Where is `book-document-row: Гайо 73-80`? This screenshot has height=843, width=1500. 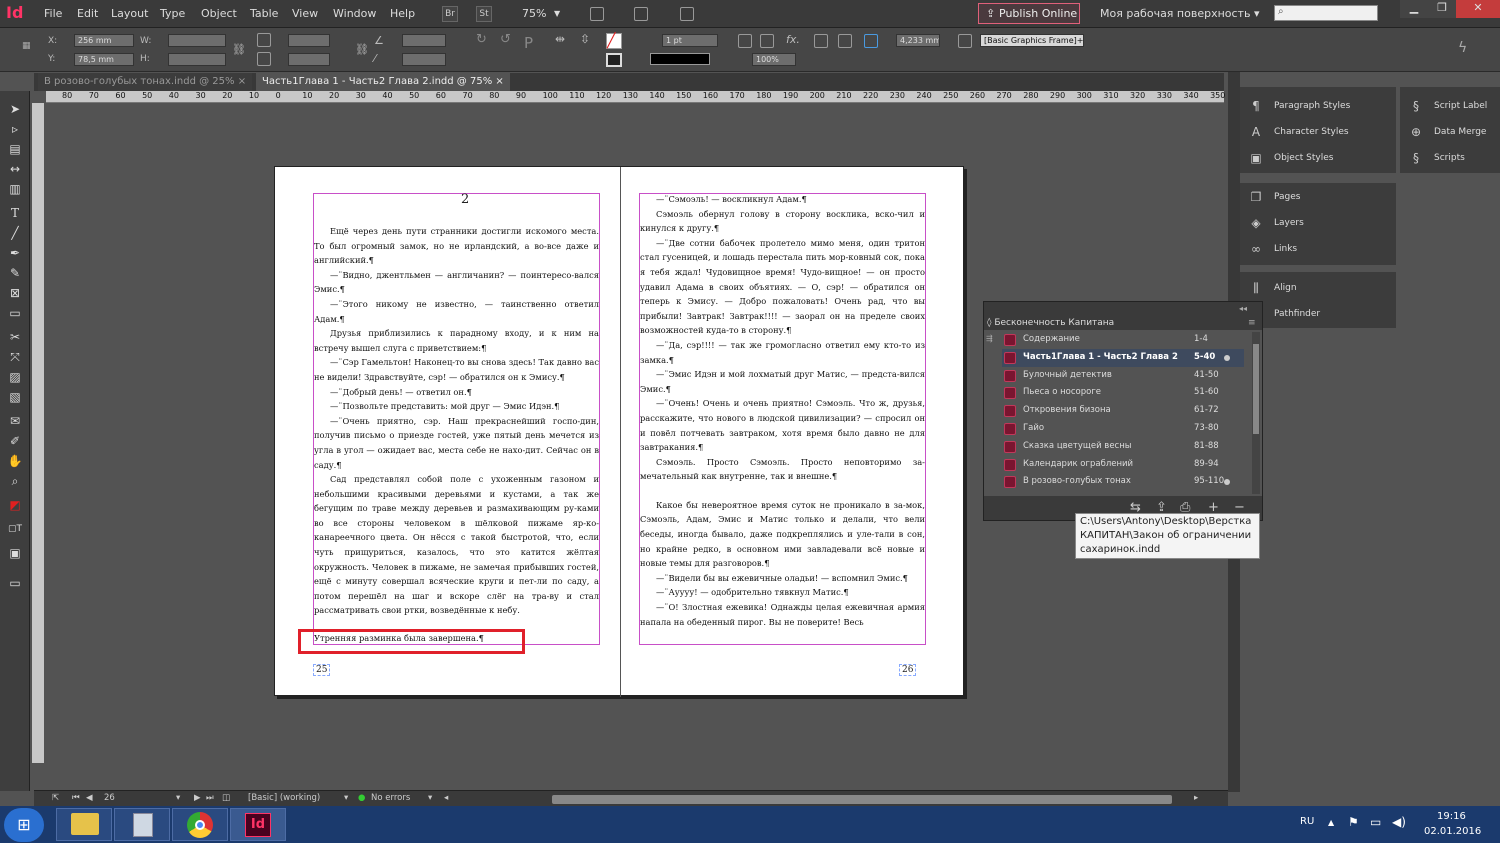 book-document-row: Гайо 73-80 is located at coordinates (1123, 429).